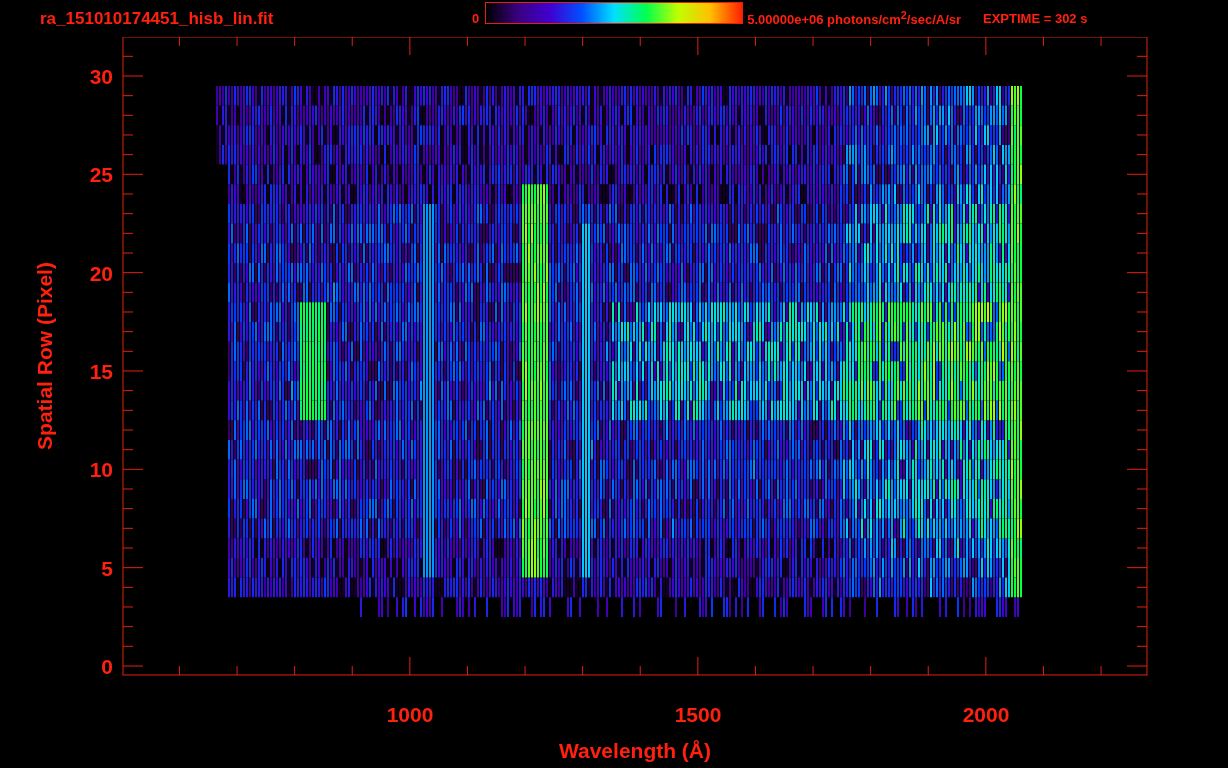  I want to click on y-tick-label: 15, so click(101, 371).